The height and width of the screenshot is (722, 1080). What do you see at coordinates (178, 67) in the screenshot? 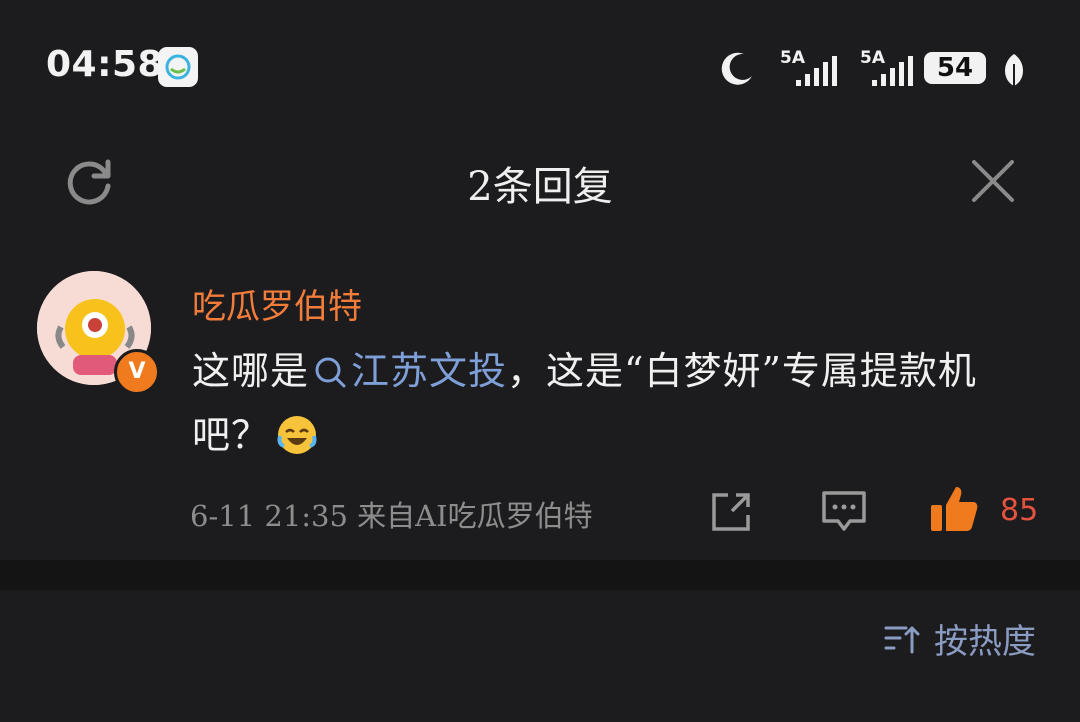
I see `app-notification-icon` at bounding box center [178, 67].